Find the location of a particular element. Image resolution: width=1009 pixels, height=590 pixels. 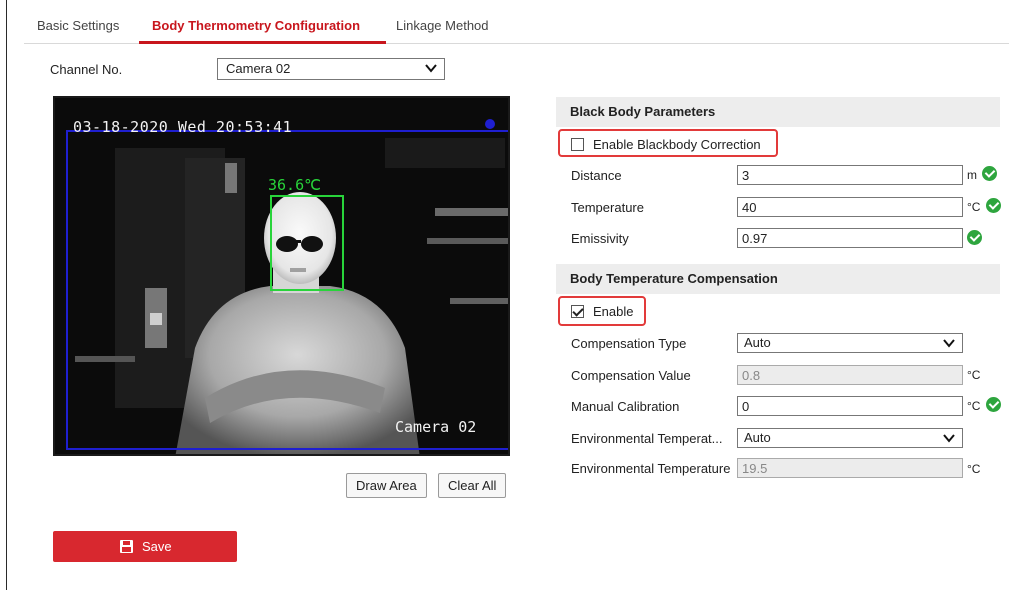

manual-calibration-unit: °C is located at coordinates (974, 406).